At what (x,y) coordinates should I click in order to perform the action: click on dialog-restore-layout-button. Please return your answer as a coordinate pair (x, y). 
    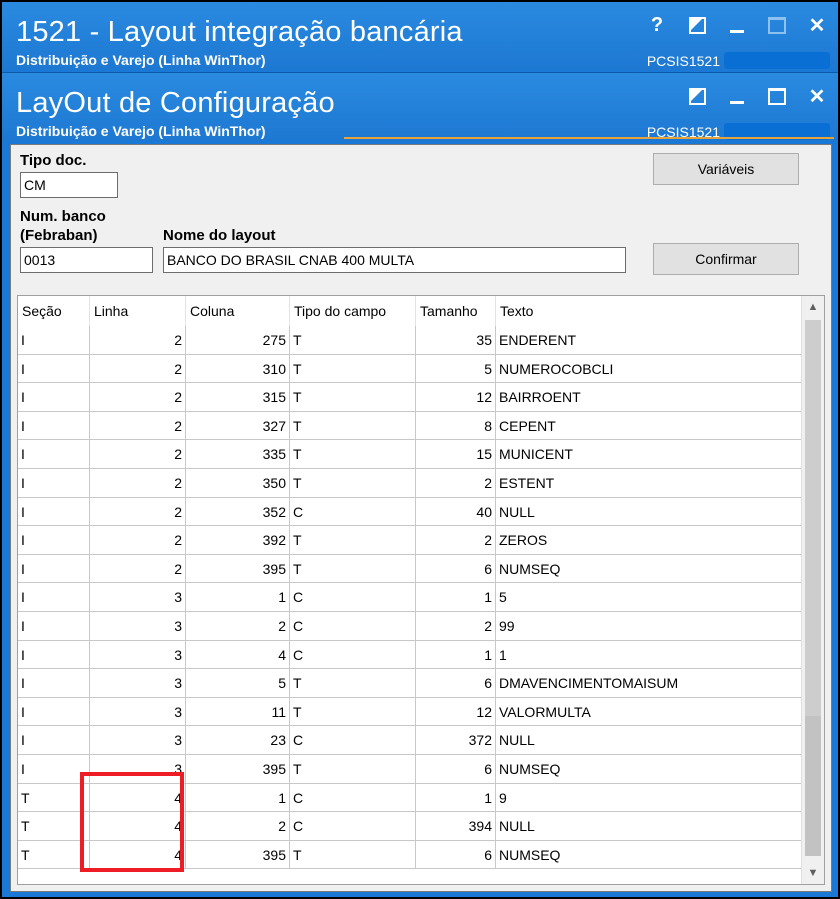
    Looking at the image, I should click on (697, 96).